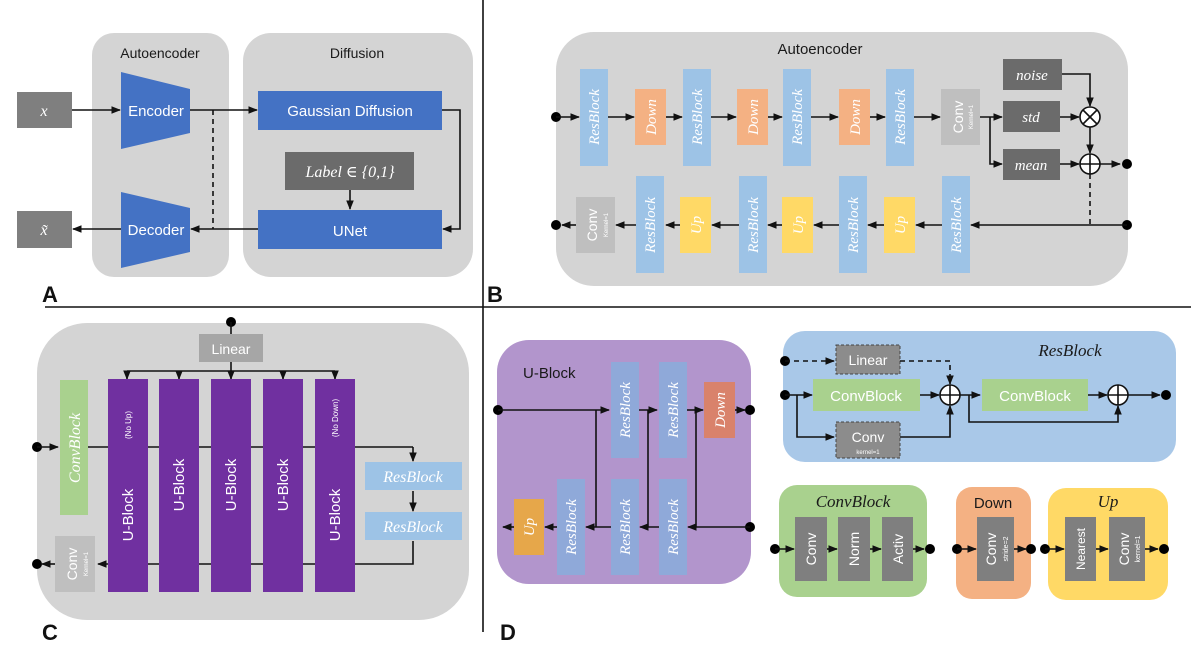 This screenshot has height=658, width=1191. What do you see at coordinates (898, 549) in the screenshot?
I see `cb-activ-label: Activ` at bounding box center [898, 549].